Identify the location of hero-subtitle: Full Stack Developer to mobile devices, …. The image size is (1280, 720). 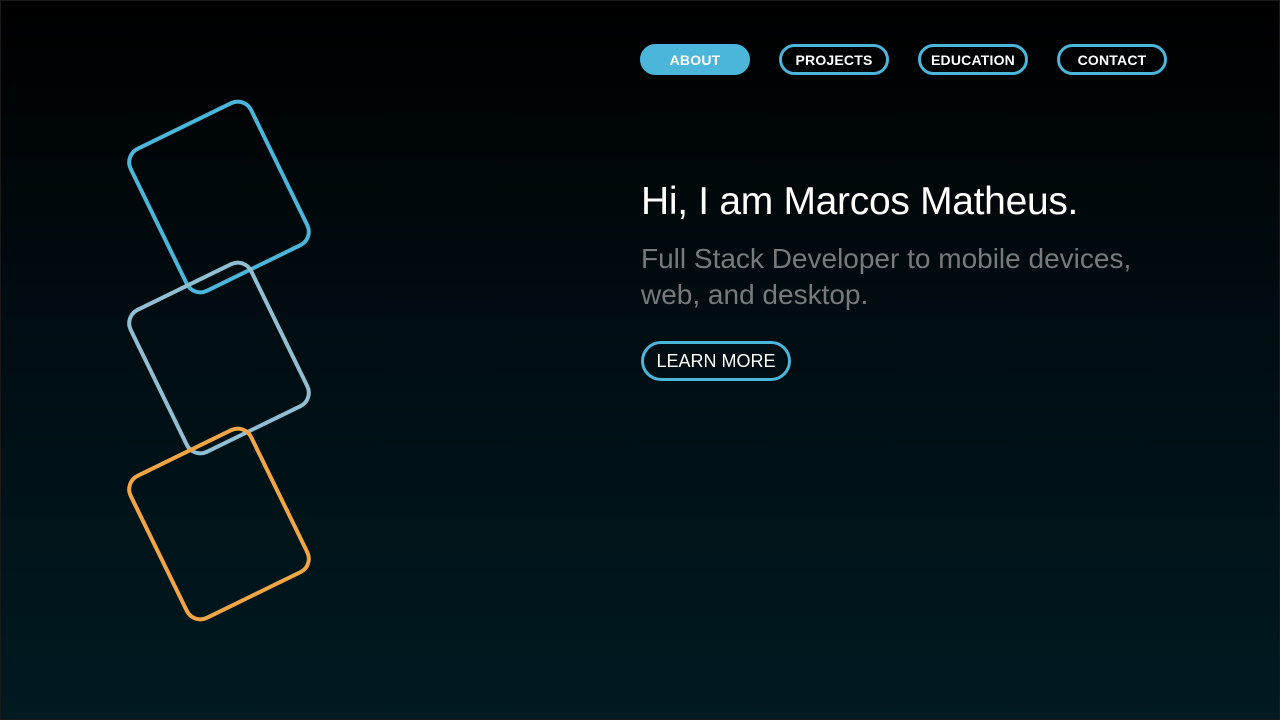
(886, 276).